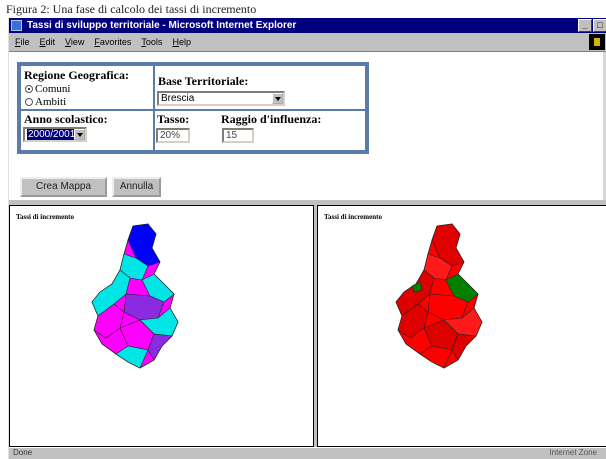 This screenshot has height=459, width=606. Describe the element at coordinates (173, 119) in the screenshot. I see `tasso-label: Tasso:` at that location.